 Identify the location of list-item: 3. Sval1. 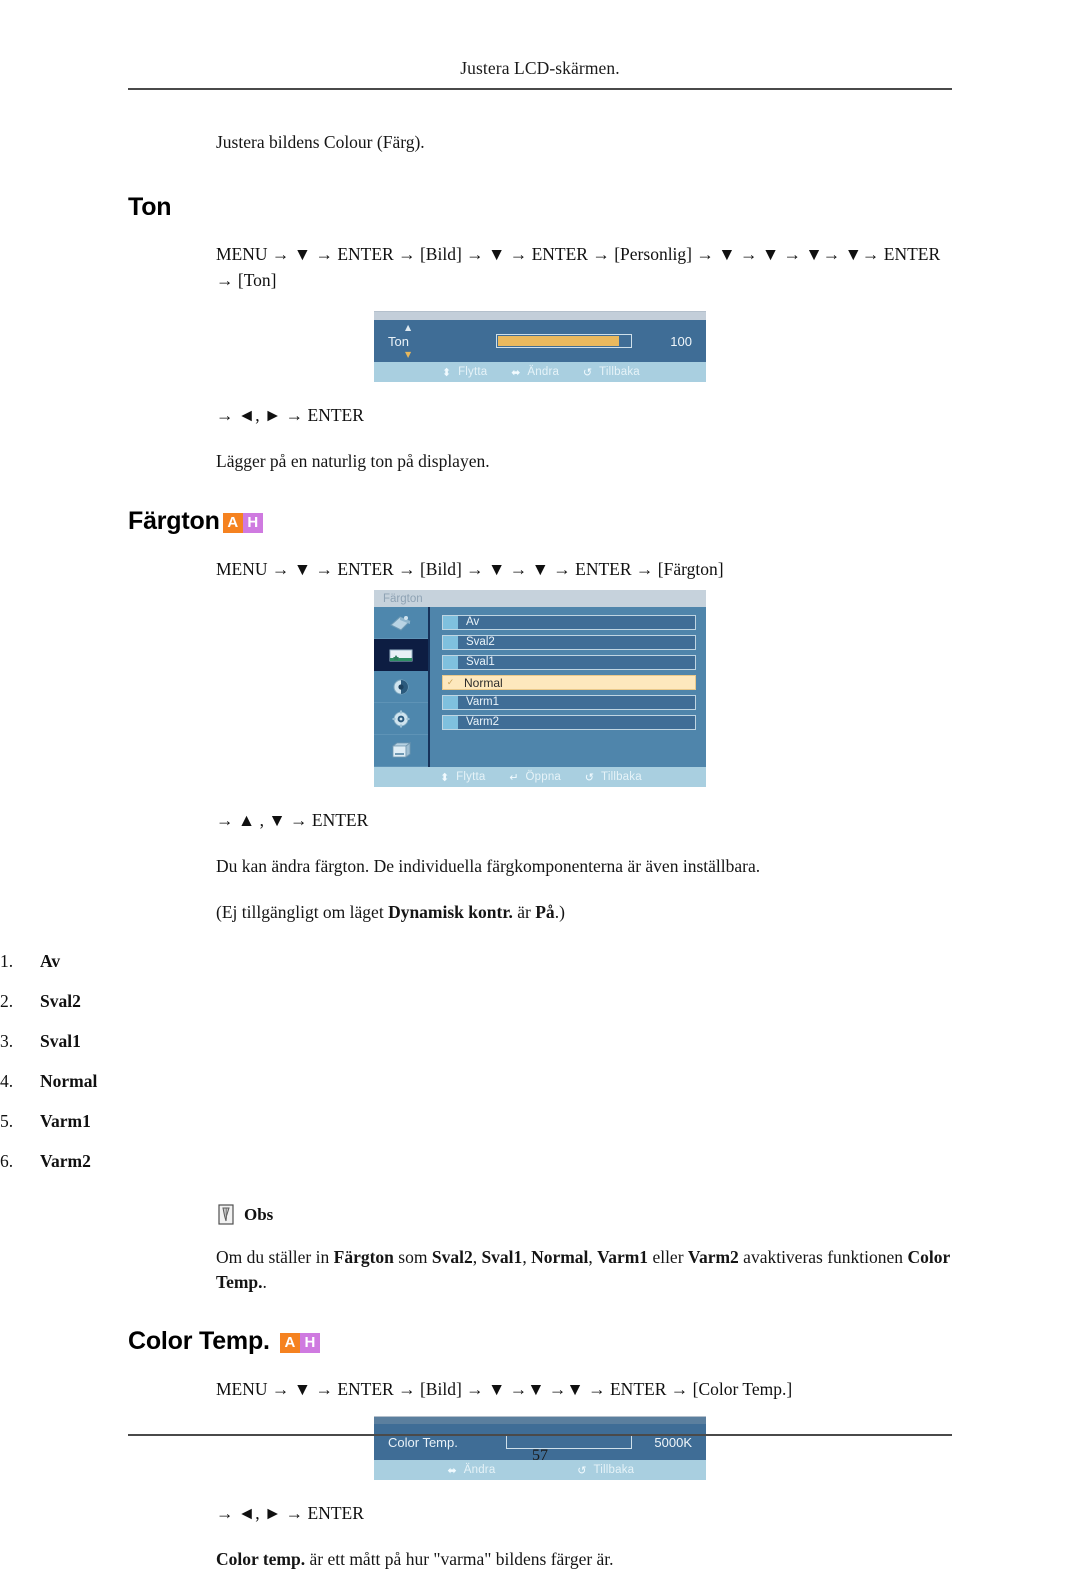
(540, 1041).